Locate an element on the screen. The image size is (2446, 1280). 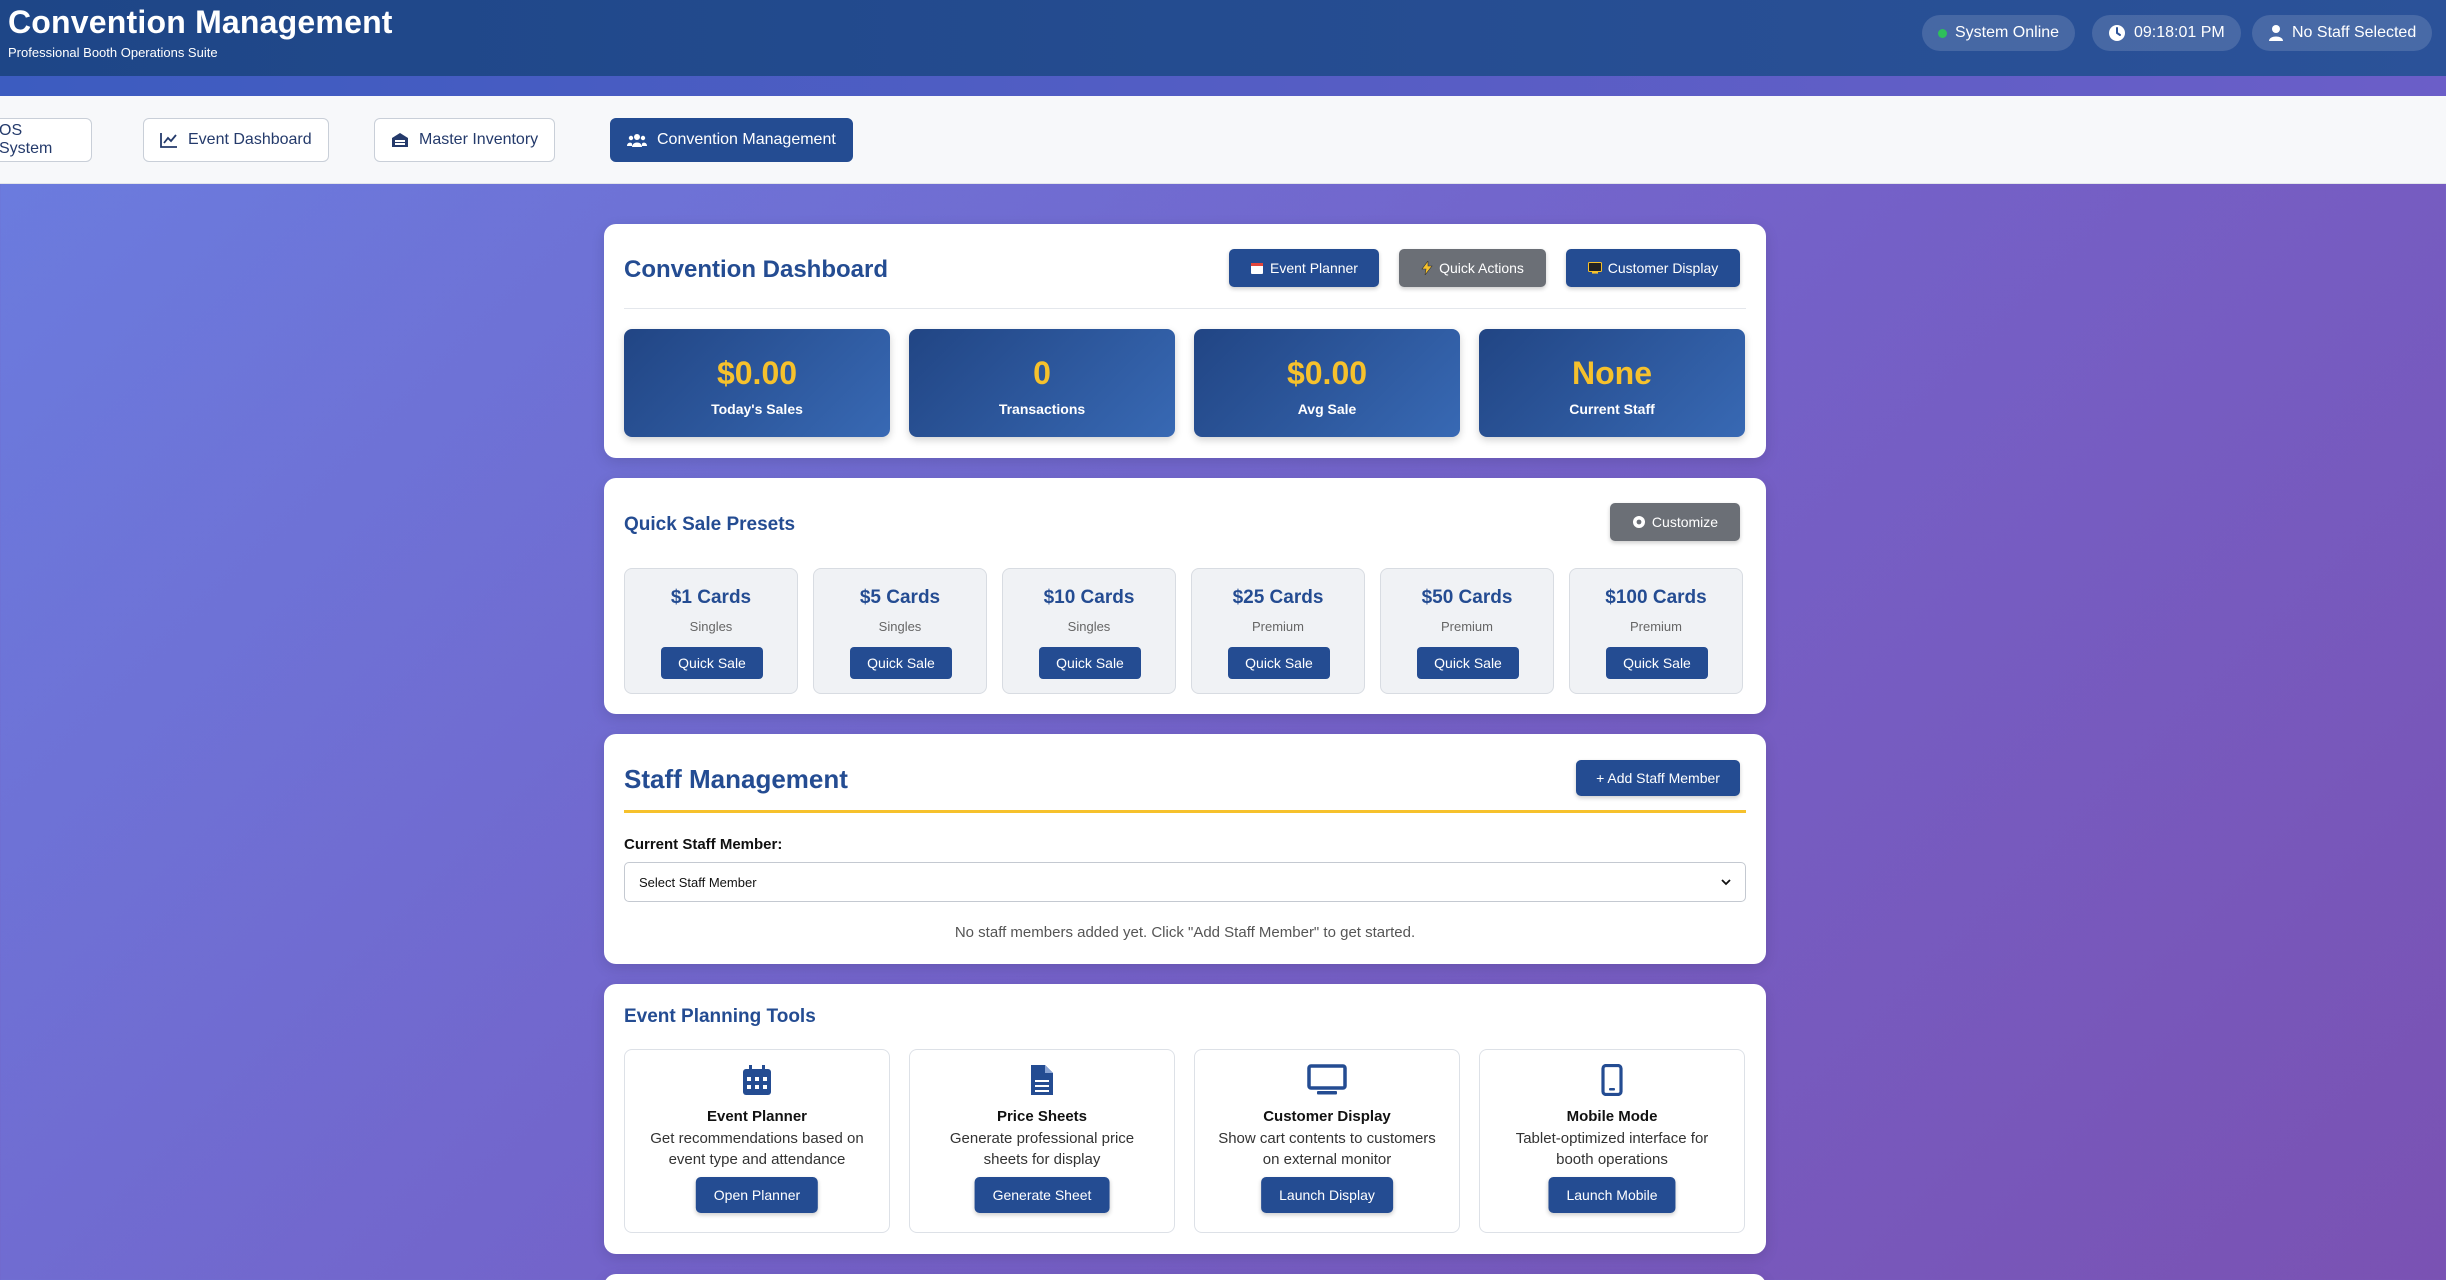
tool-description-line: on external monitor is located at coordinates (1327, 1159).